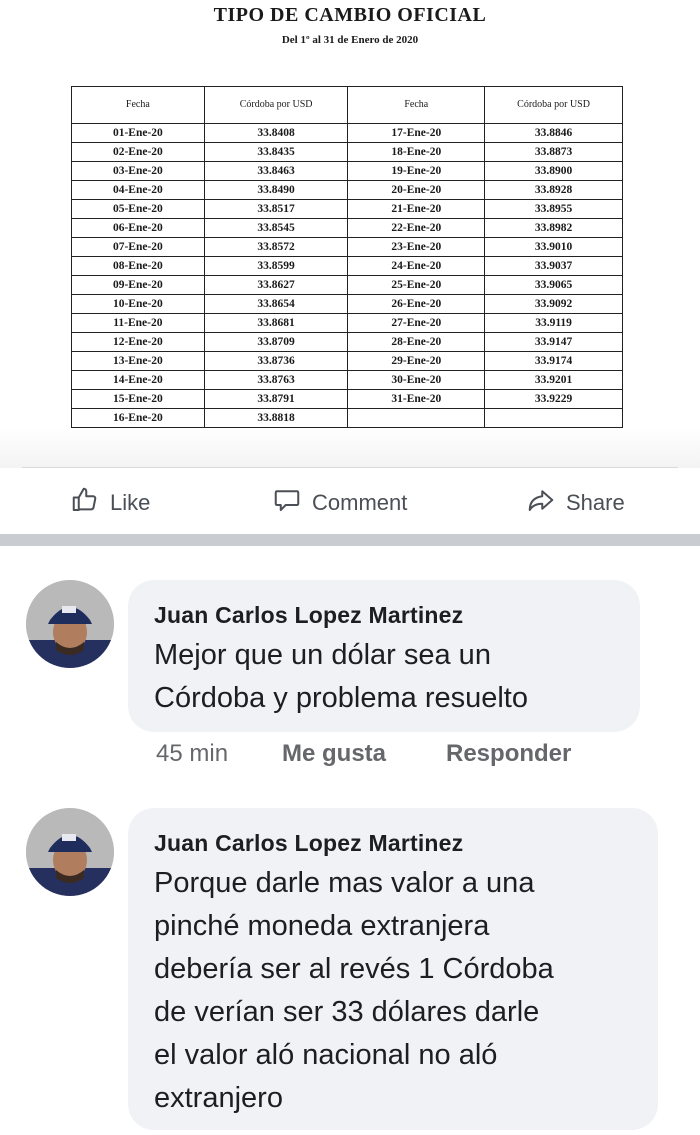 The height and width of the screenshot is (1135, 700). I want to click on table-row: 02-Ene-20 33.8435 18-Ene-20 33.8873, so click(347, 152).